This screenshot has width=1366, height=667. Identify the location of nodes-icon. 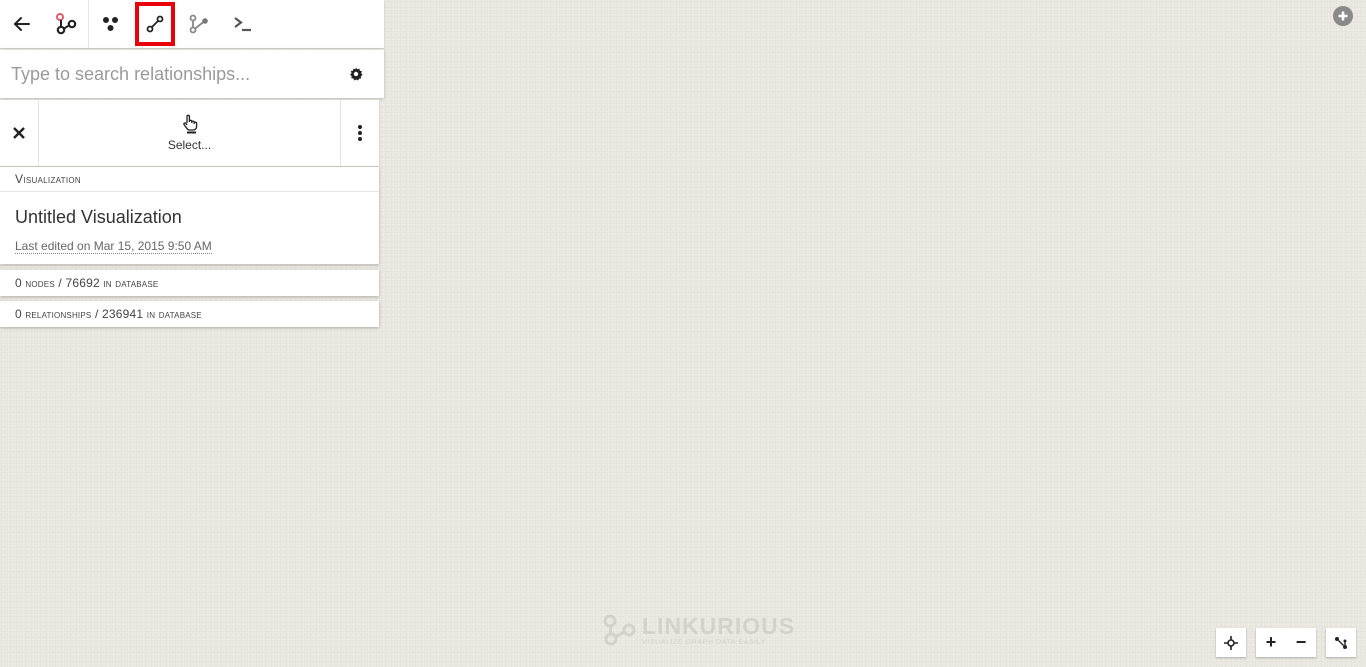
(110, 24).